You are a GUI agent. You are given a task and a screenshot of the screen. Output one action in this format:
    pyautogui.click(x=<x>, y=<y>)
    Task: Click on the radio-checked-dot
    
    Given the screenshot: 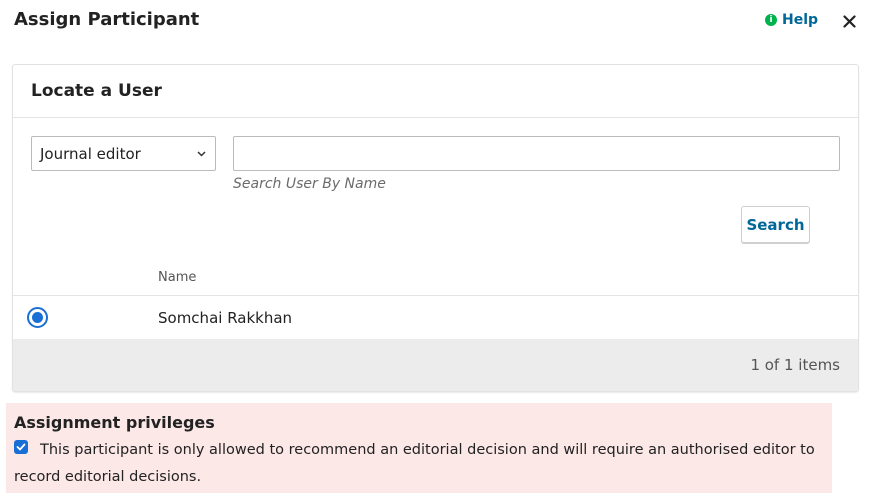 What is the action you would take?
    pyautogui.click(x=37, y=317)
    